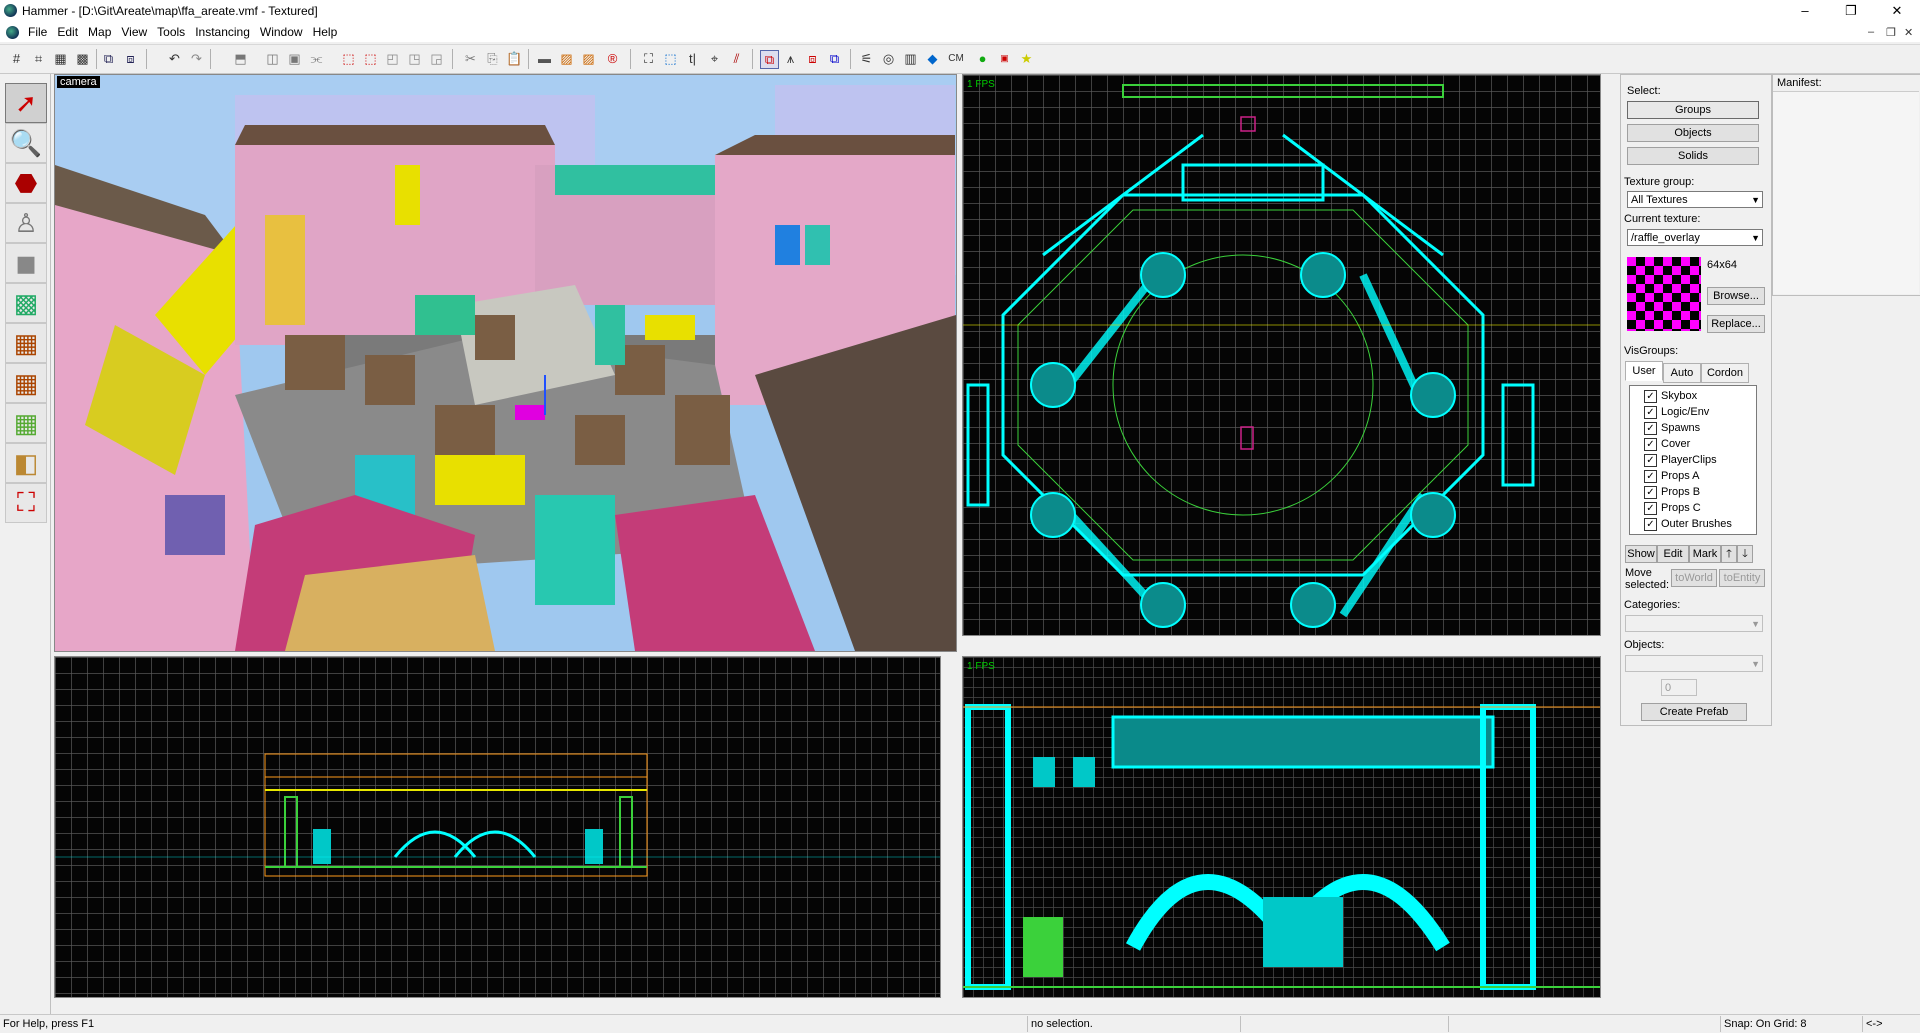 This screenshot has width=1920, height=1033. What do you see at coordinates (1667, 444) in the screenshot?
I see `visgroup-item-cover: ✓ Cover` at bounding box center [1667, 444].